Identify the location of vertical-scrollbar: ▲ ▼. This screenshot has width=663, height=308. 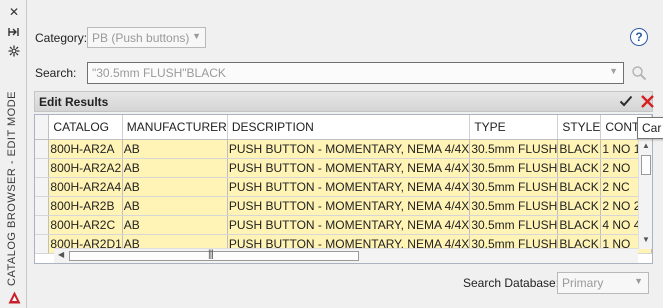
(645, 194).